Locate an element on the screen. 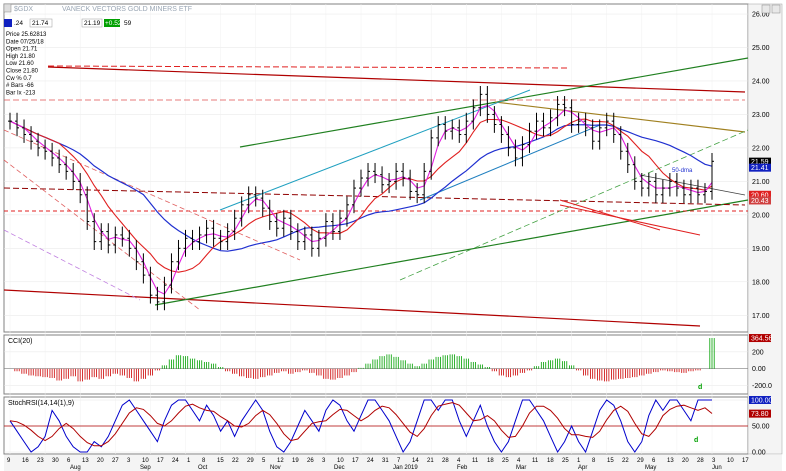 This screenshot has height=471, width=786. price-tick-label: 24.00 is located at coordinates (761, 81).